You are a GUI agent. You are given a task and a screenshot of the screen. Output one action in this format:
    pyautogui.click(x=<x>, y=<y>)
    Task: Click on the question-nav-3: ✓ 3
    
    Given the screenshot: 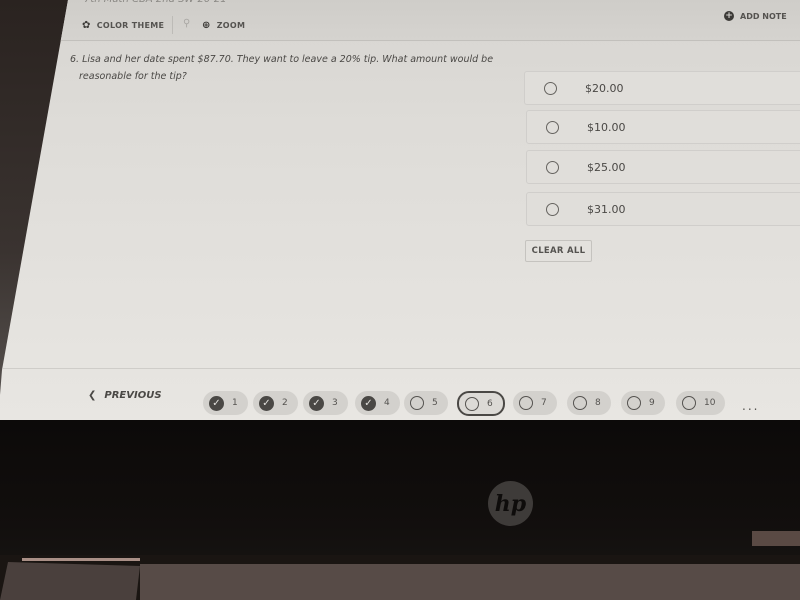 What is the action you would take?
    pyautogui.click(x=325, y=403)
    